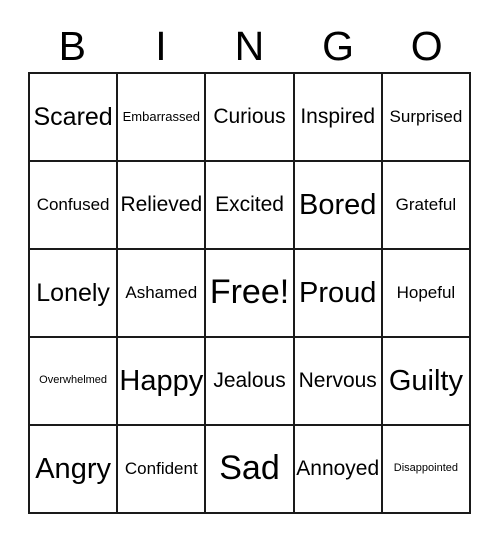 This screenshot has width=500, height=544. I want to click on bingo-cell: Bored, so click(338, 206).